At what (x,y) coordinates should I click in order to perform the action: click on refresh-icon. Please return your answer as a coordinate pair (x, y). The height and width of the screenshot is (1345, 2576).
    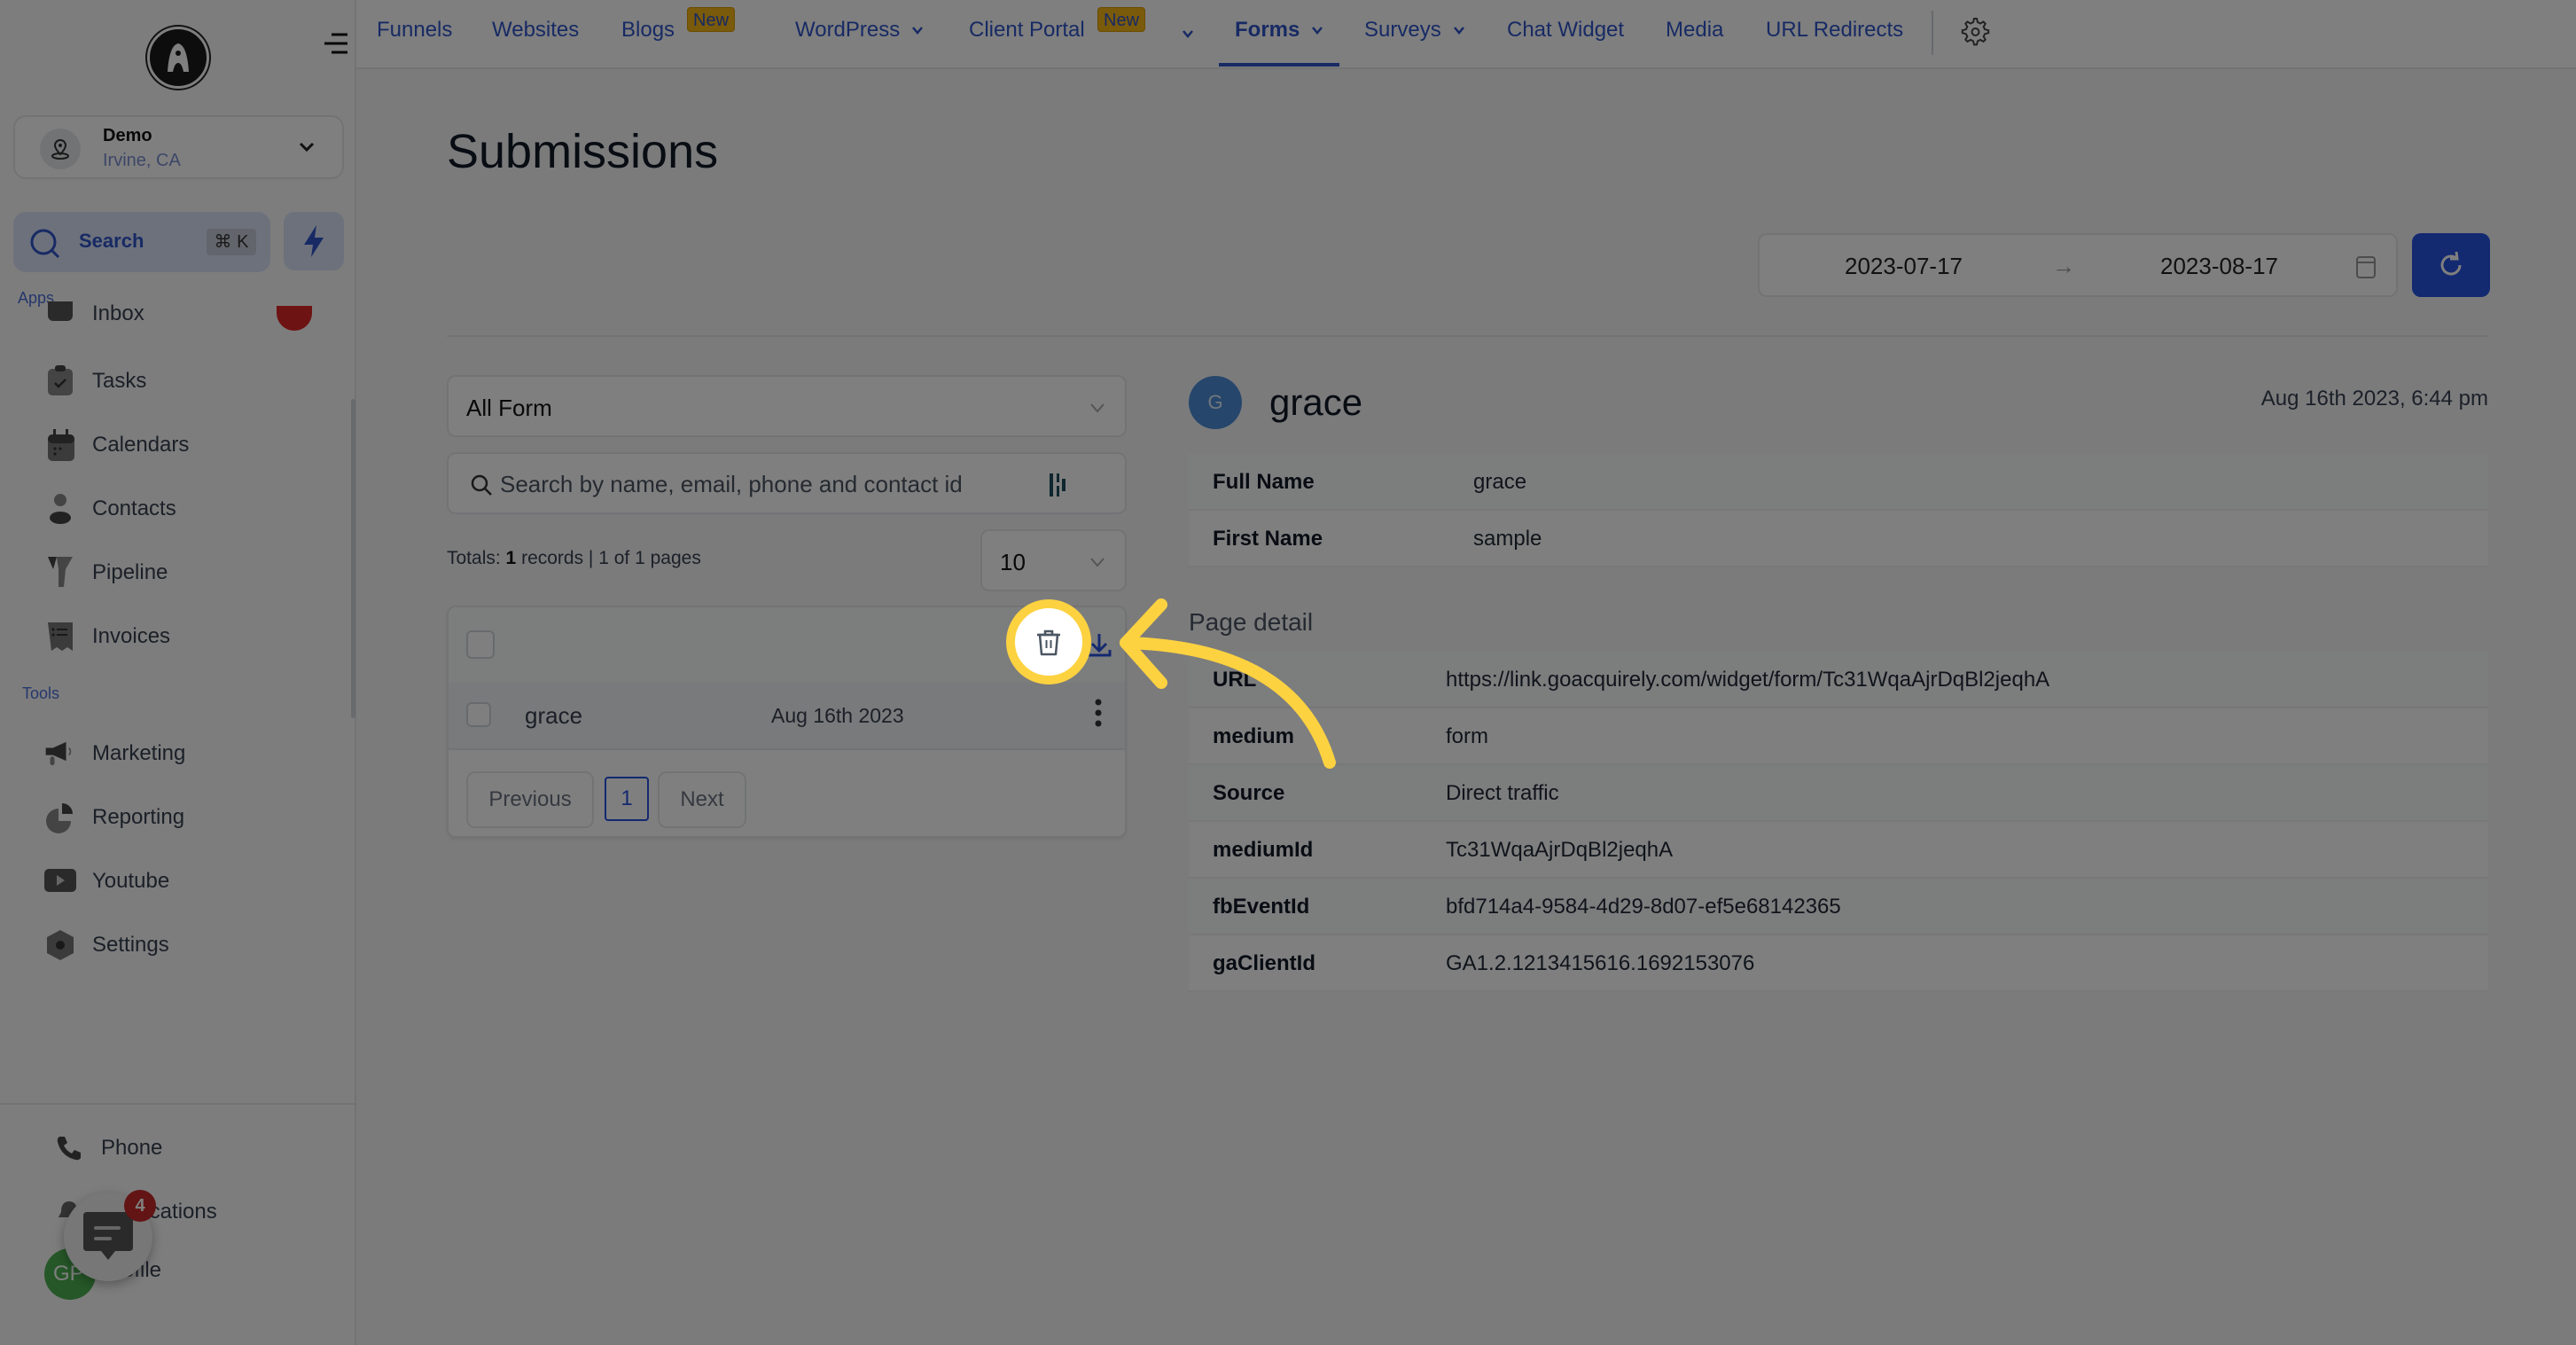
    Looking at the image, I should click on (2451, 263).